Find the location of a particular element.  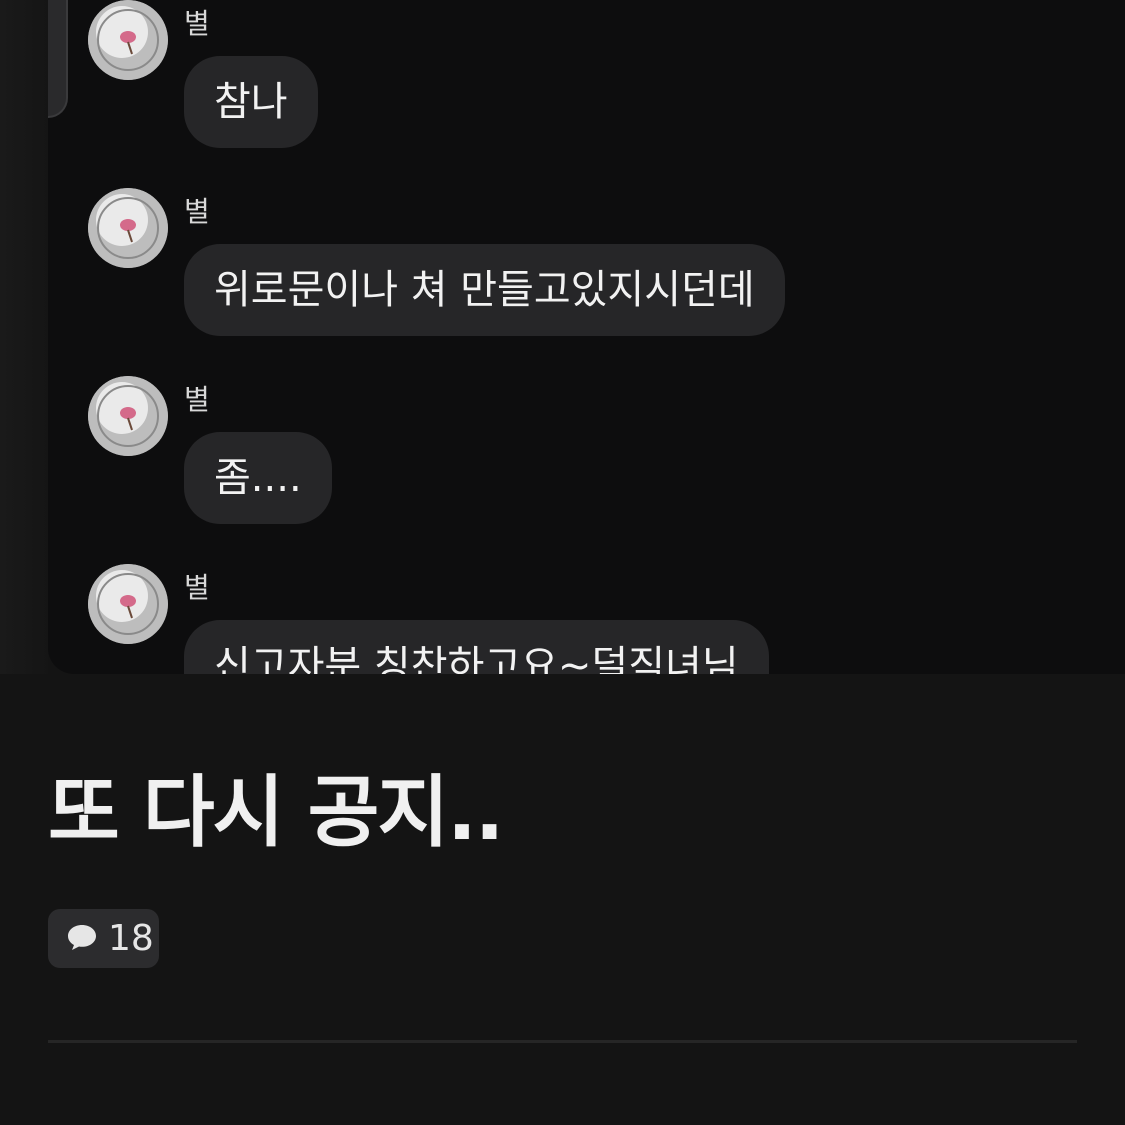

message-bubble: 신고자분 칭찬하고요~덜직녀님 is located at coordinates (476, 647).